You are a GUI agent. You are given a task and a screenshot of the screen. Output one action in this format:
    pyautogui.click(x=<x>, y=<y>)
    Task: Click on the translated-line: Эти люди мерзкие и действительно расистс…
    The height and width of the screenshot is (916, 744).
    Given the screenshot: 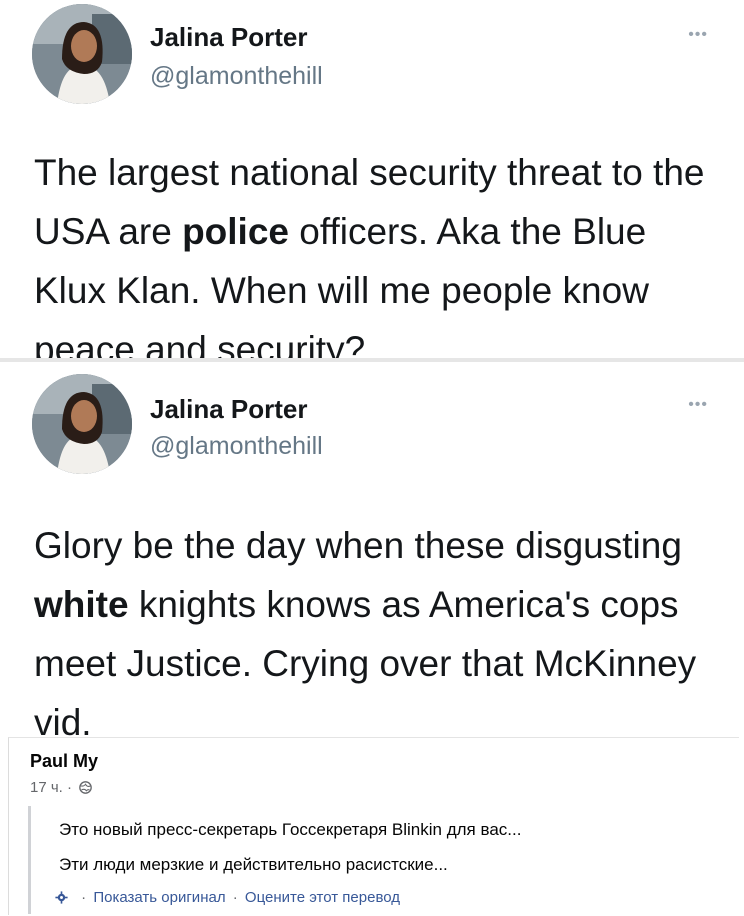 What is the action you would take?
    pyautogui.click(x=253, y=864)
    